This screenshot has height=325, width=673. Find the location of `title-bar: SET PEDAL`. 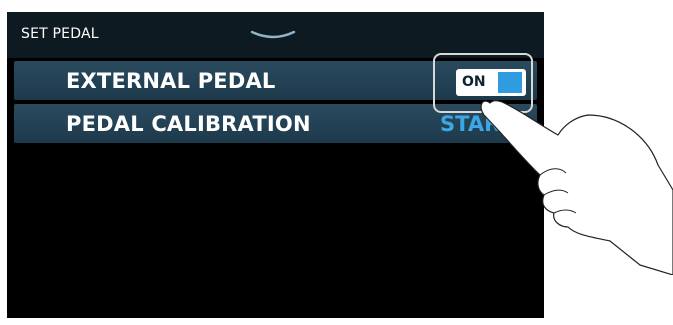

title-bar: SET PEDAL is located at coordinates (275, 35).